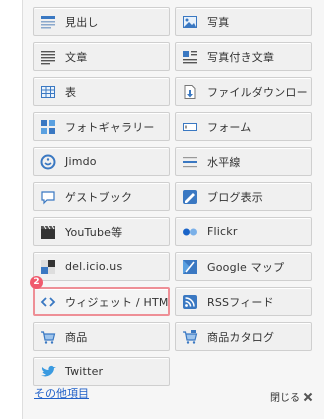 The width and height of the screenshot is (324, 419). I want to click on add-twitter-button: Twitter, so click(101, 371).